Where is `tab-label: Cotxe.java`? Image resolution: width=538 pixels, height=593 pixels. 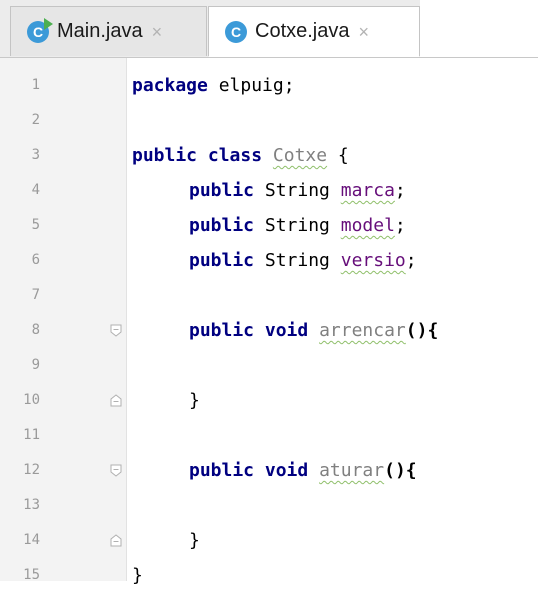
tab-label: Cotxe.java is located at coordinates (302, 31).